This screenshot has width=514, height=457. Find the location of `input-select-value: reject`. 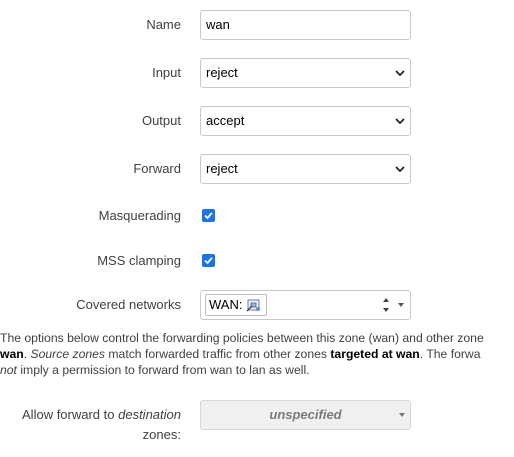

input-select-value: reject is located at coordinates (222, 72).